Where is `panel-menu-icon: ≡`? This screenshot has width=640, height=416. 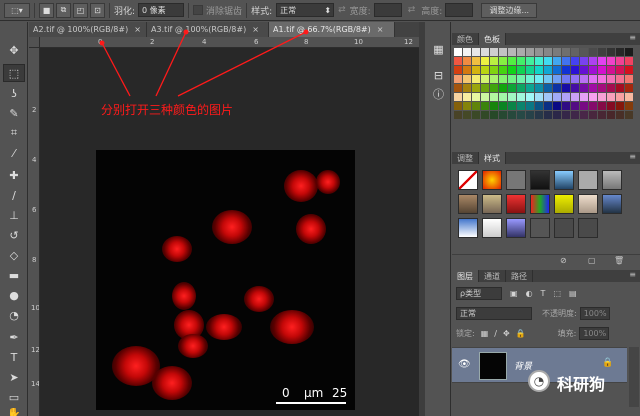 panel-menu-icon: ≡ is located at coordinates (634, 276).